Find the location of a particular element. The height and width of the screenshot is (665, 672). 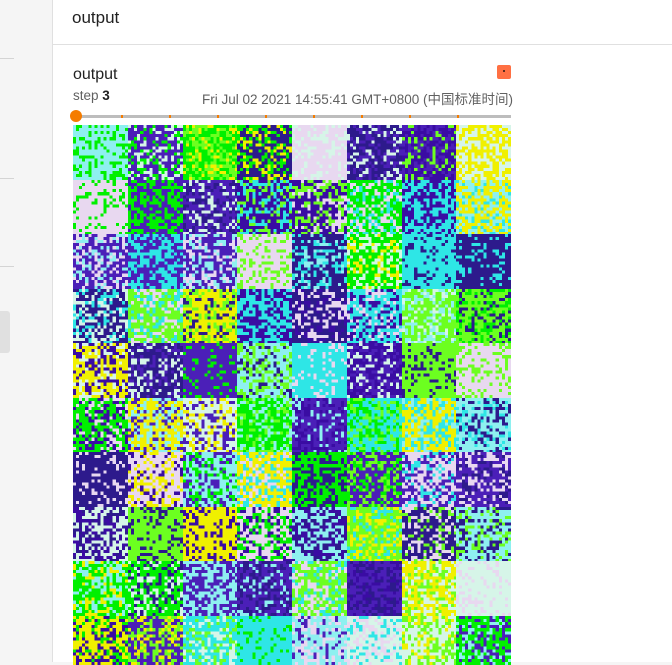

step-indicator: step 3 is located at coordinates (91, 95).